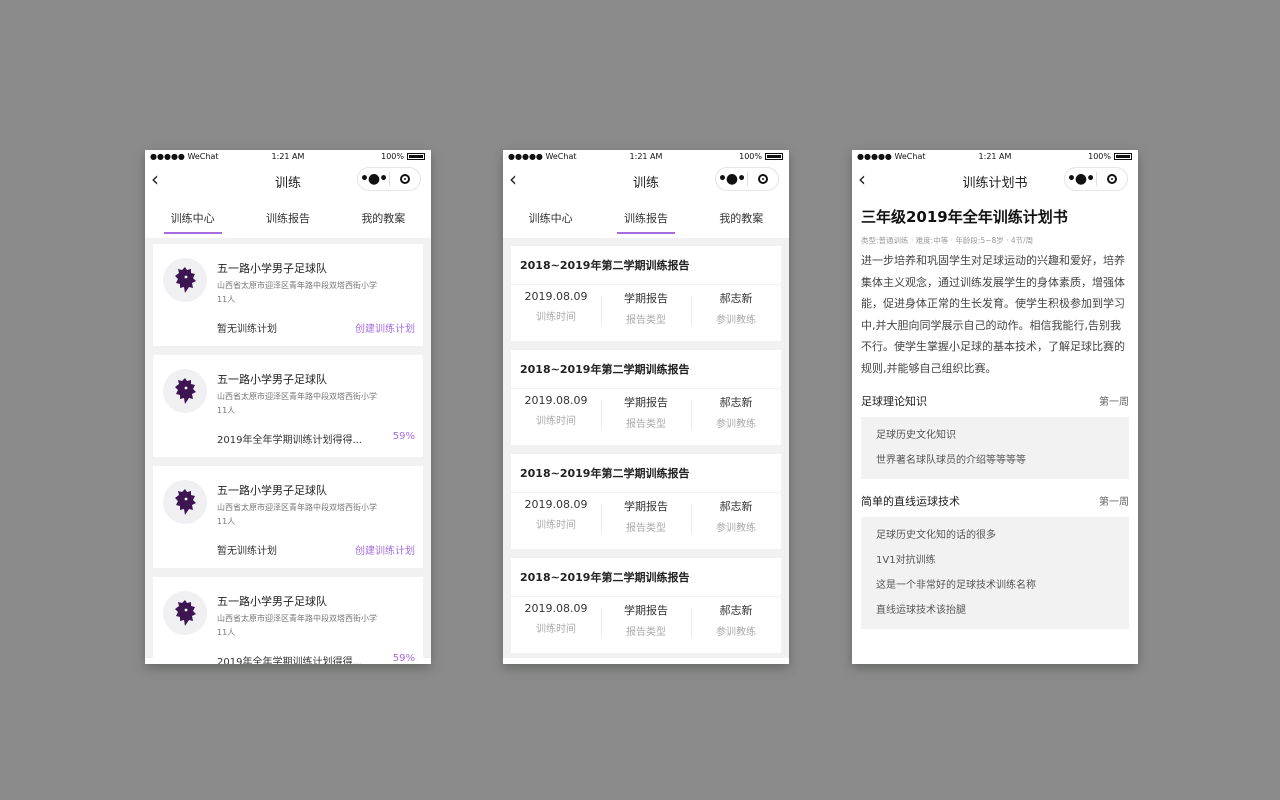 The width and height of the screenshot is (1280, 800). I want to click on tab-bar: 训练中心 训练报告 我的教案, so click(646, 217).